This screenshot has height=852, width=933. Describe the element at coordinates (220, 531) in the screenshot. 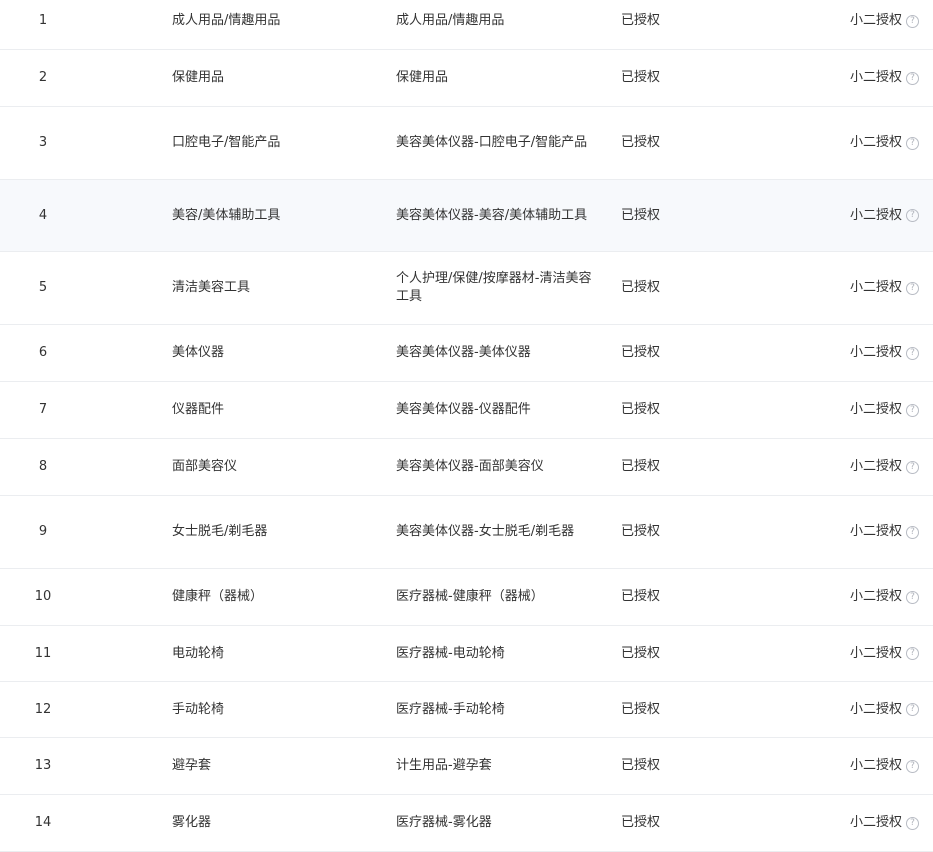

I see `category-name: 女士脱毛/剃毛器` at that location.